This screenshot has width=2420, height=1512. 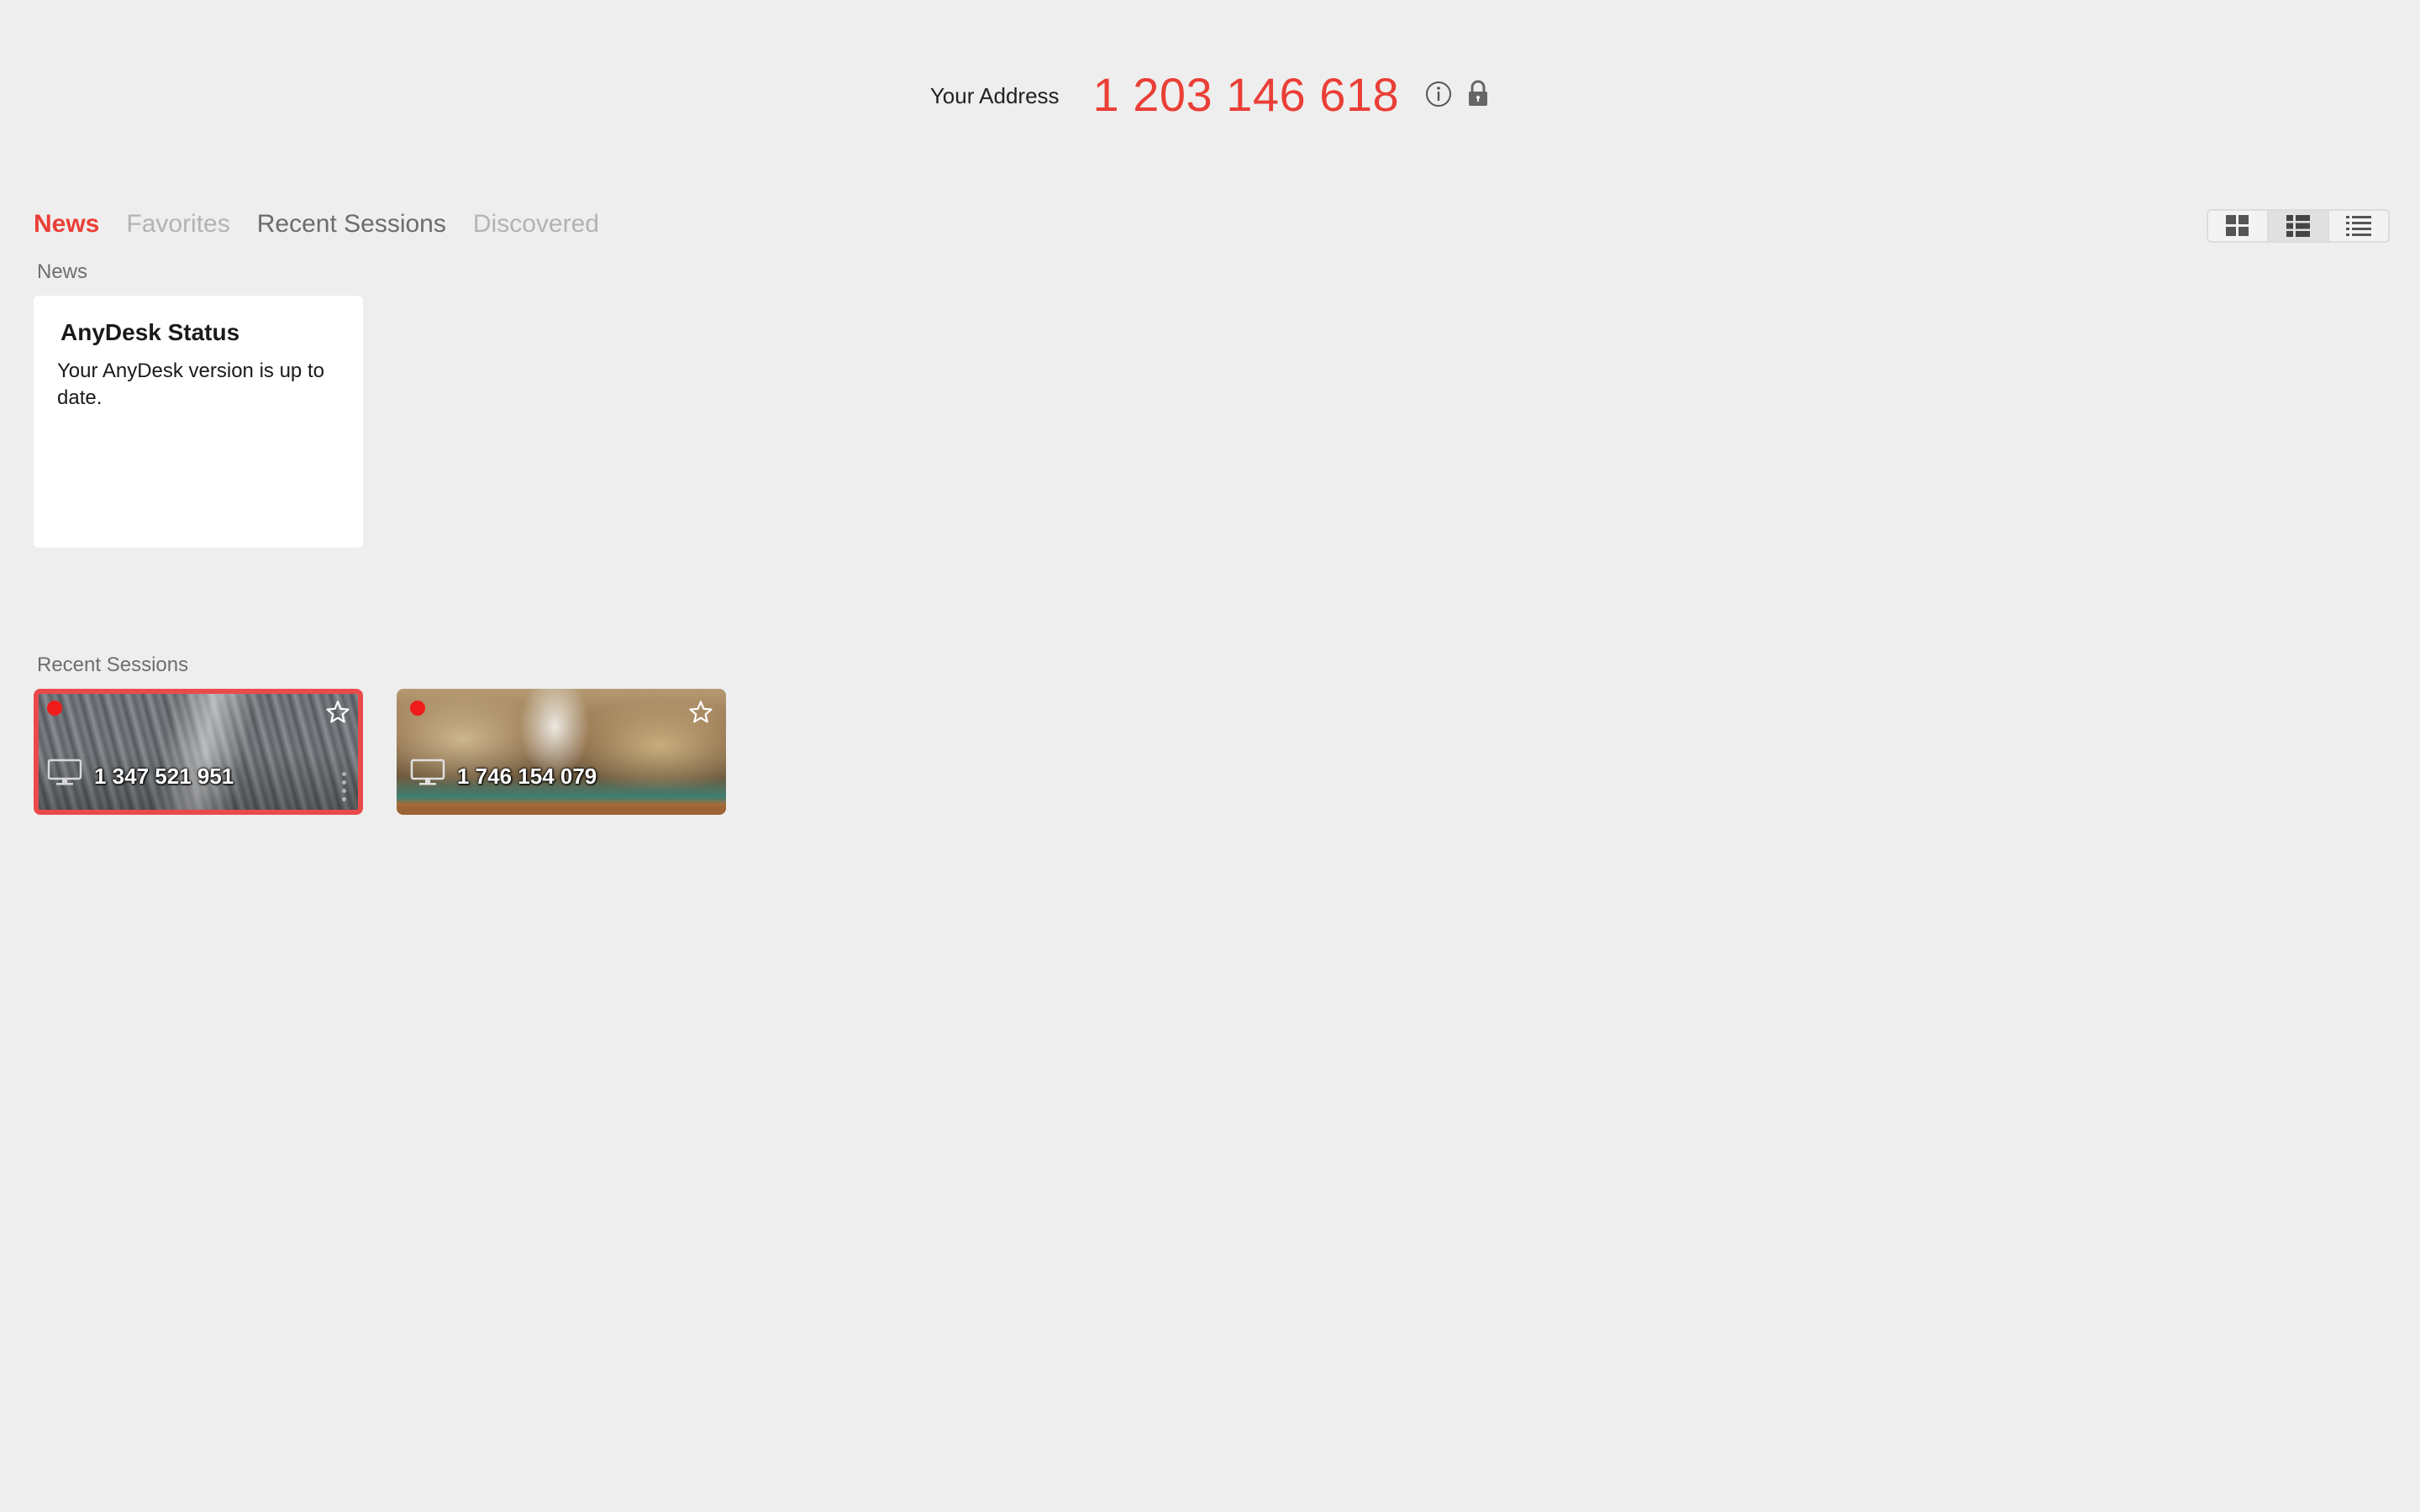 I want to click on recent-sessions-section-label: Recent Sessions, so click(x=113, y=665).